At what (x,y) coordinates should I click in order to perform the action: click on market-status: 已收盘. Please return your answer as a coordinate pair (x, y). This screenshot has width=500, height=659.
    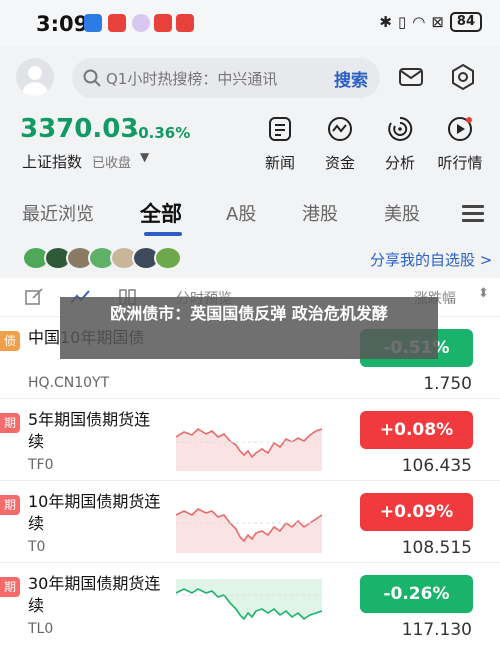
    Looking at the image, I should click on (112, 163).